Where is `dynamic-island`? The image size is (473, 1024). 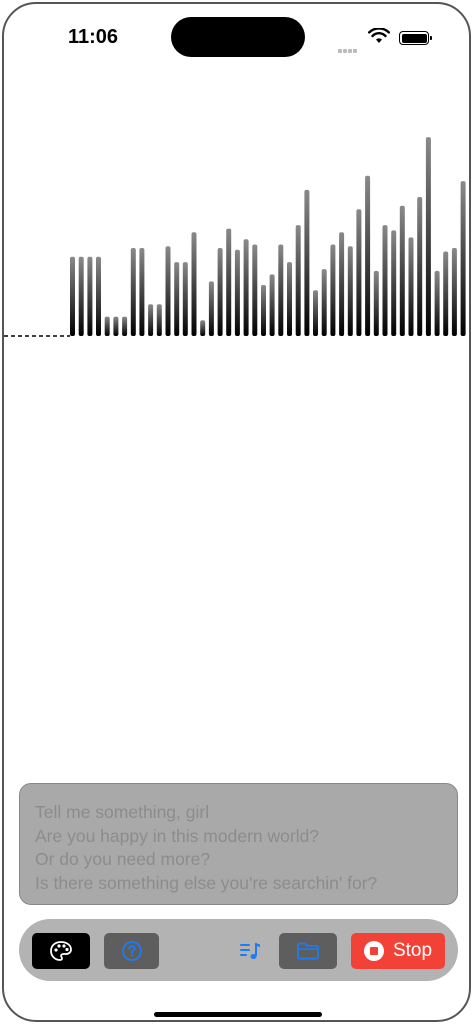 dynamic-island is located at coordinates (238, 37).